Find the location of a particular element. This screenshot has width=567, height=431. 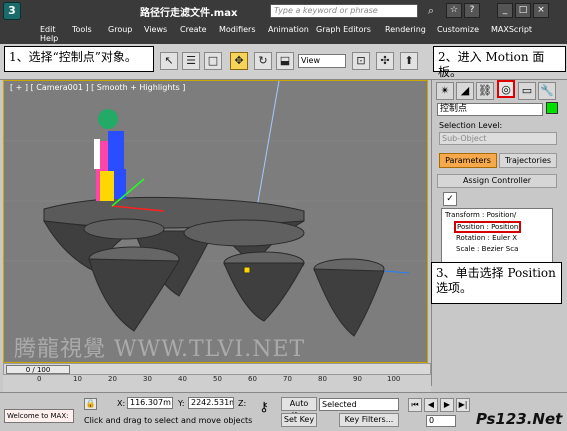

maximize-button: □ is located at coordinates (523, 10).